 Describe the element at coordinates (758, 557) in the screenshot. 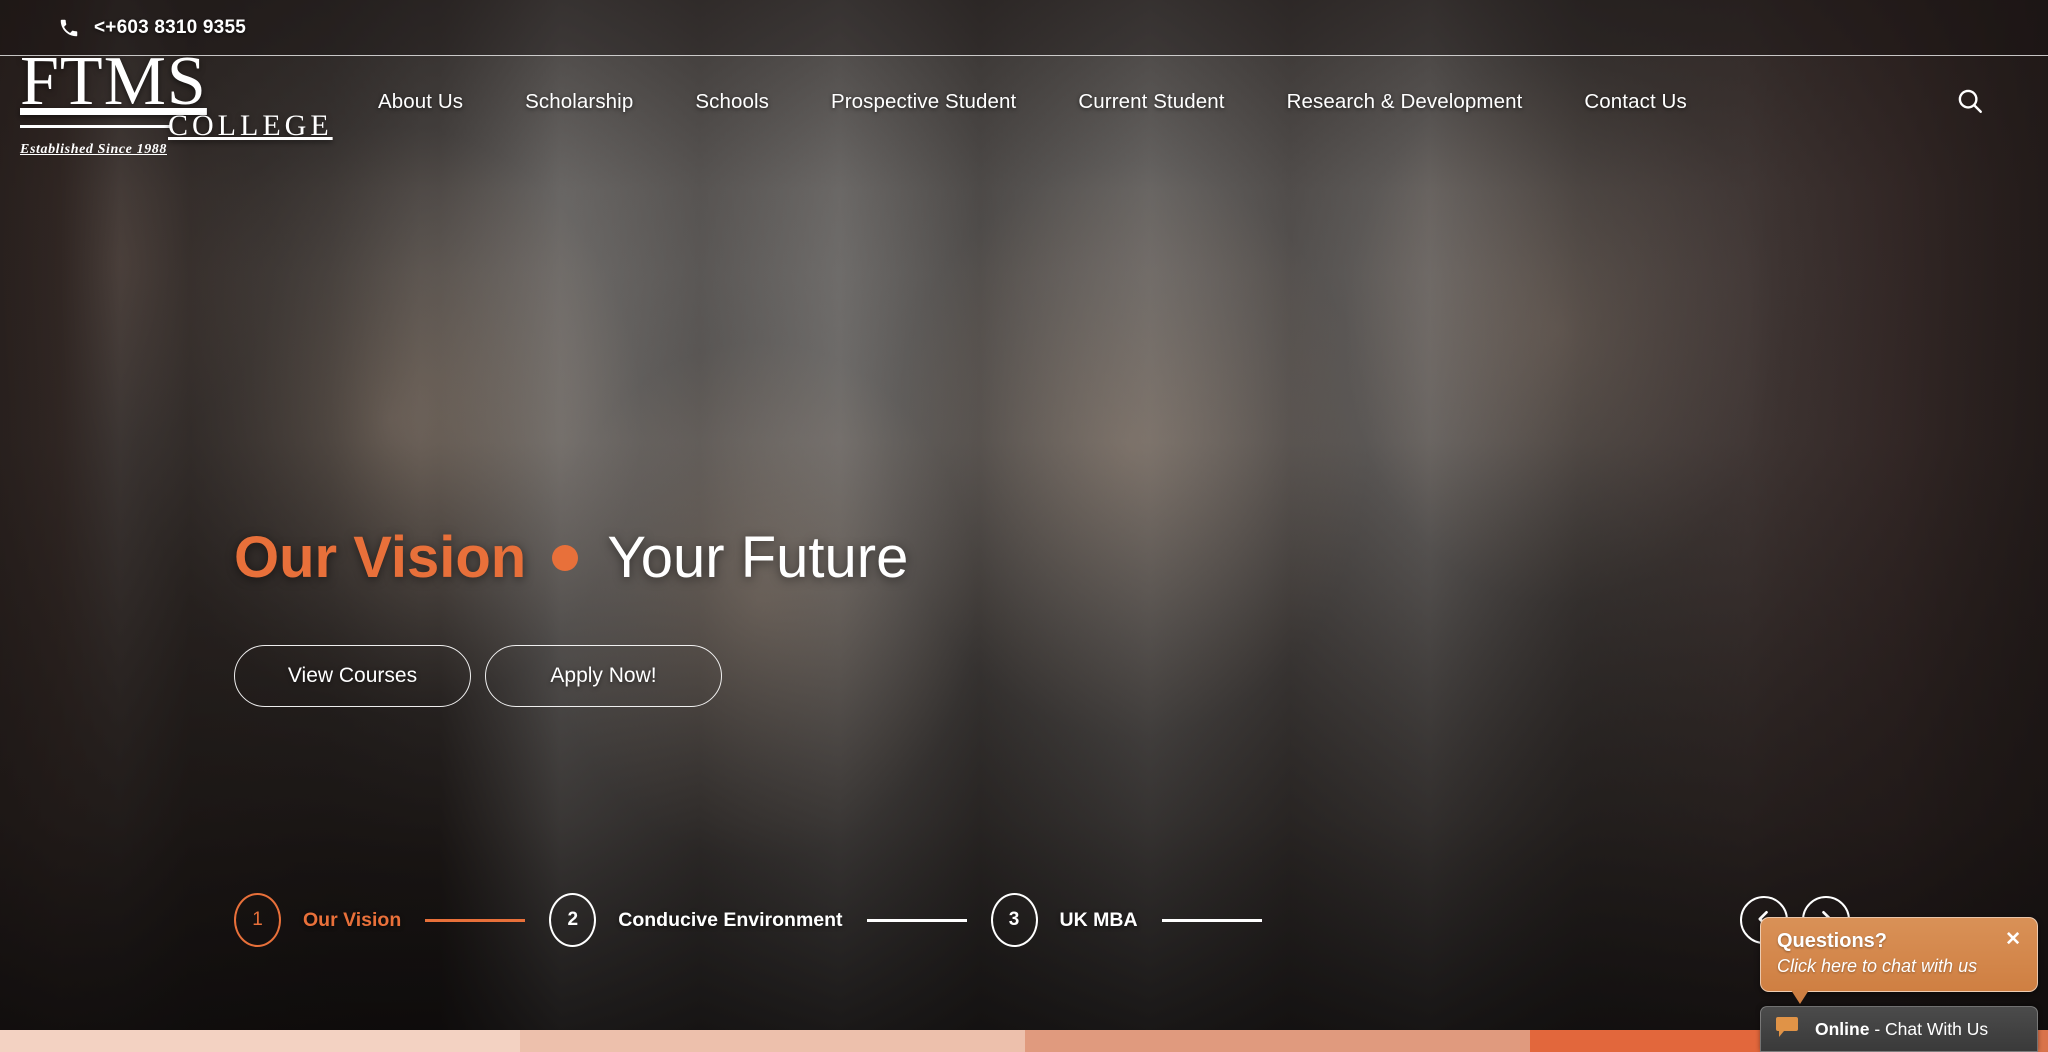

I see `hero-headline-rest: Your Future` at that location.